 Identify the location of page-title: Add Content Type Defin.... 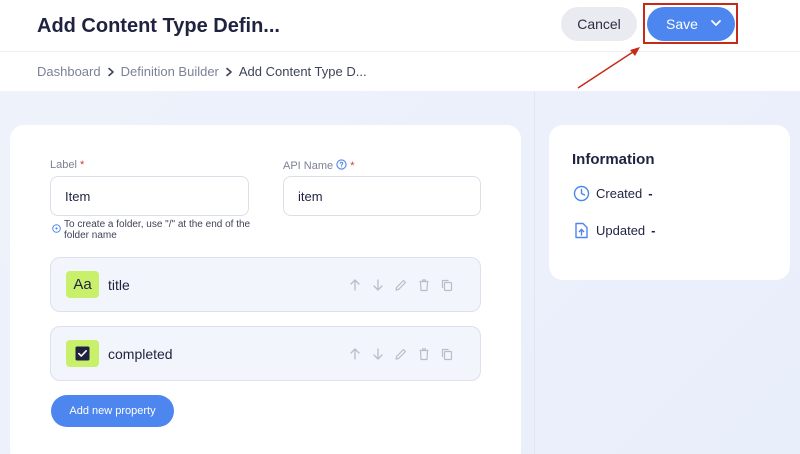
(158, 26).